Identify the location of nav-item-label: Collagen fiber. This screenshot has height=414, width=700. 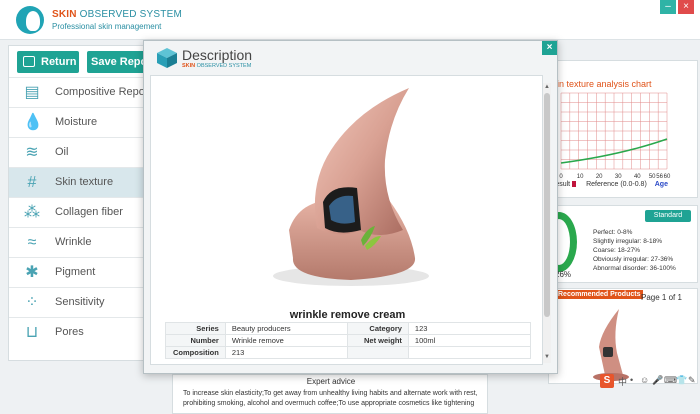
(89, 212).